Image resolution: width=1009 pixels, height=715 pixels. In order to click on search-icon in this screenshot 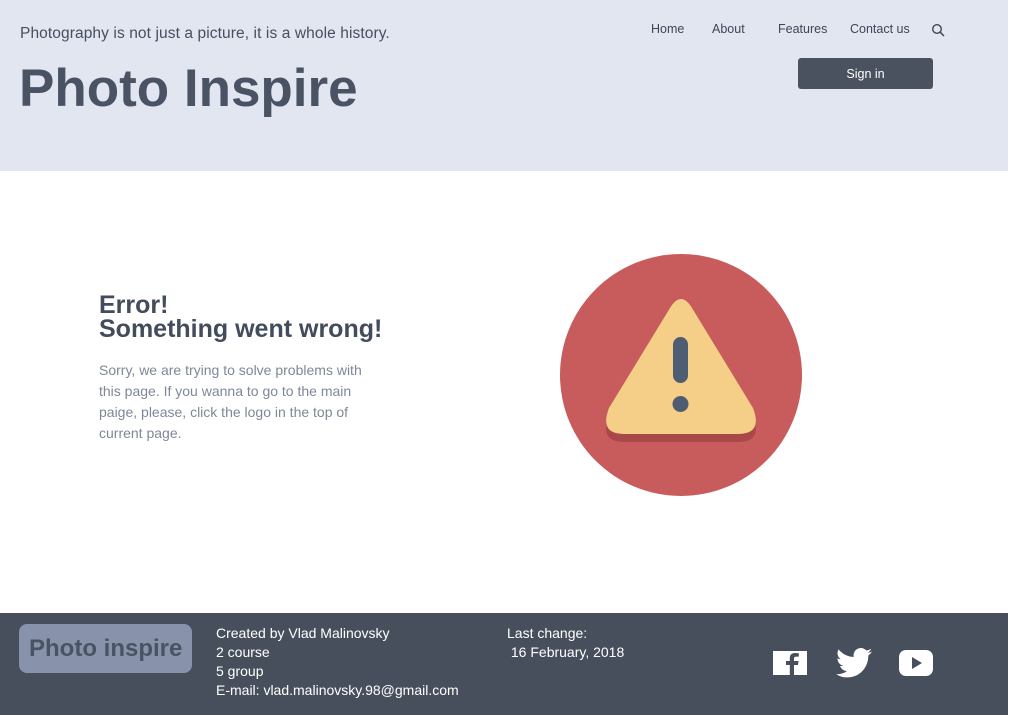, I will do `click(938, 30)`.